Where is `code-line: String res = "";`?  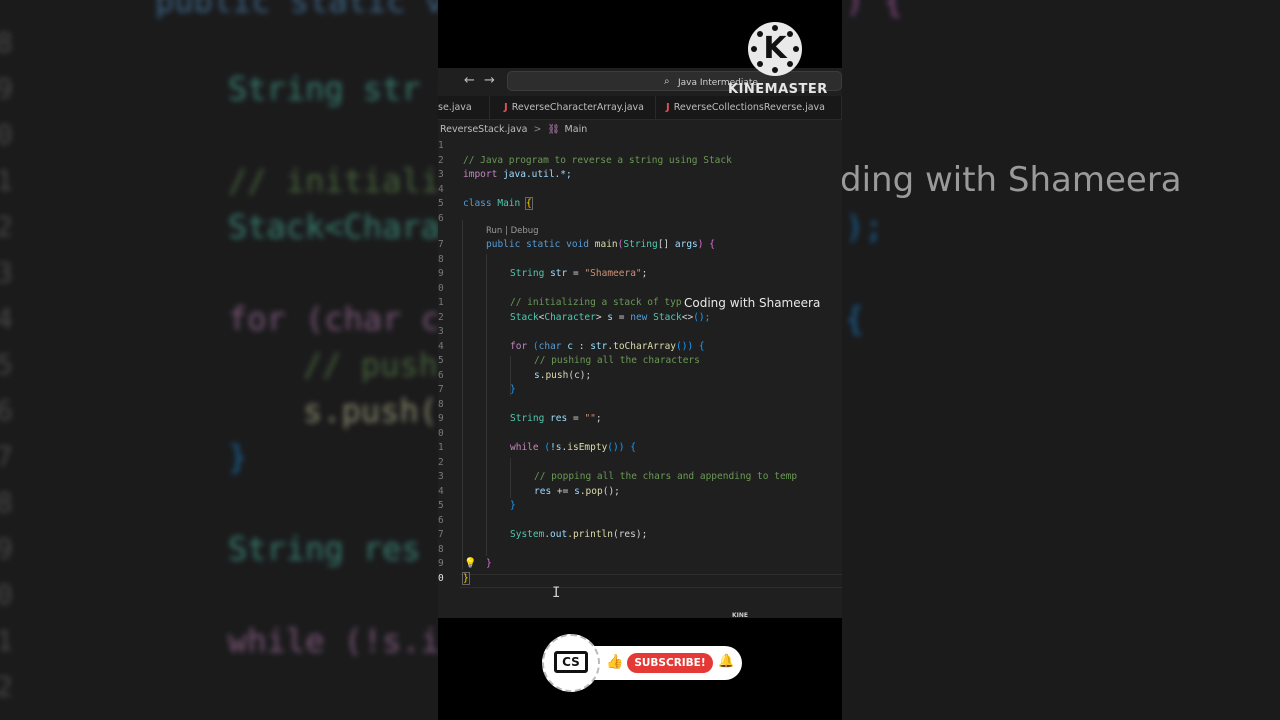 code-line: String res = ""; is located at coordinates (556, 418).